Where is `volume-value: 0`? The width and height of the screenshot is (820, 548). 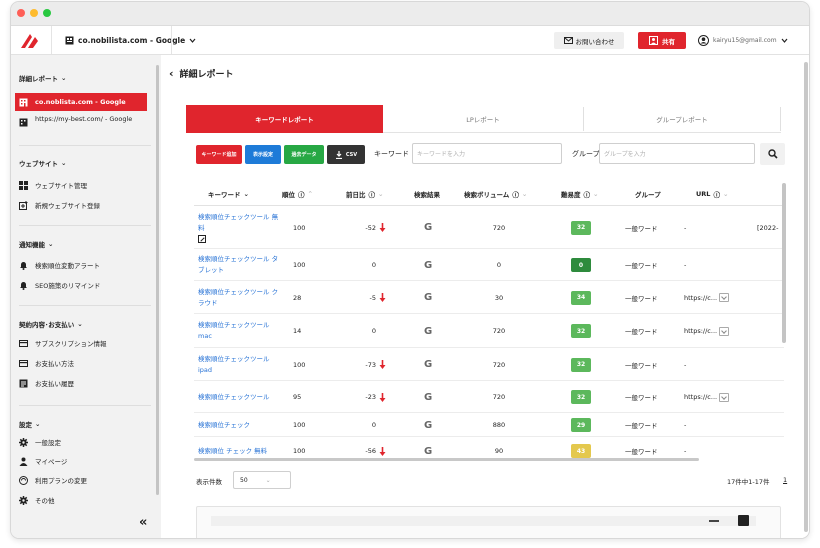 volume-value: 0 is located at coordinates (499, 265).